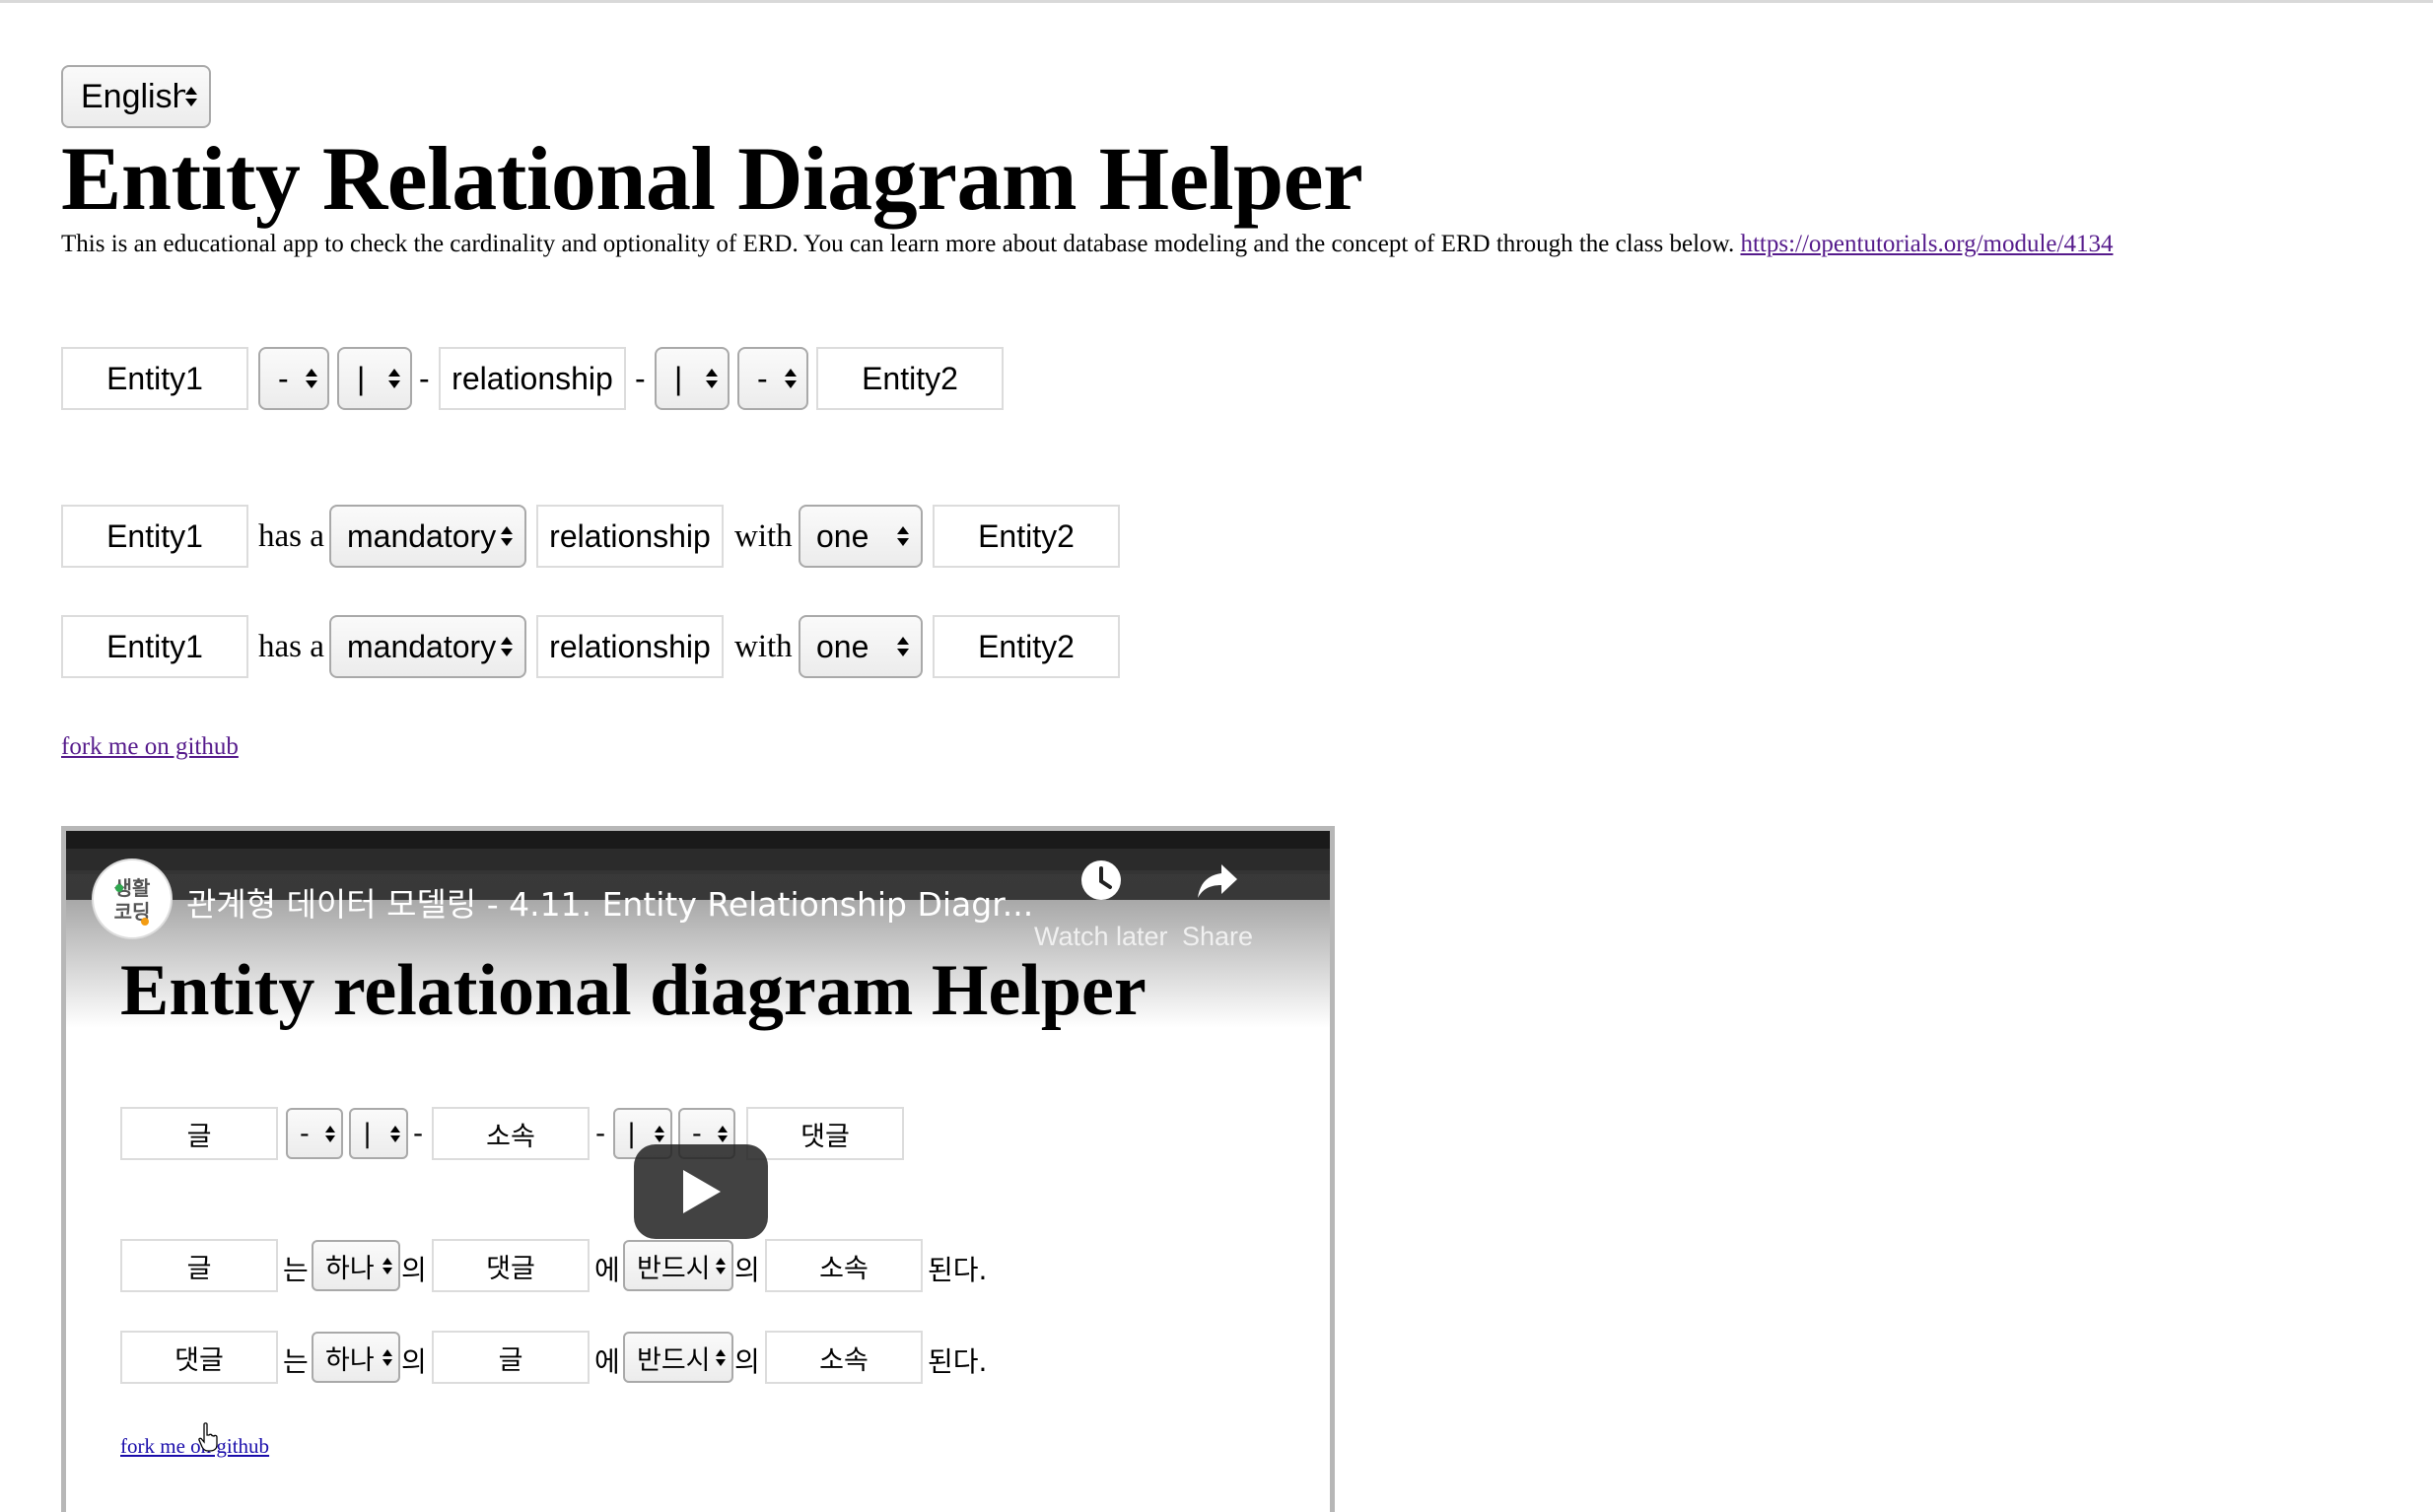 The height and width of the screenshot is (1512, 2433). I want to click on play-button, so click(701, 1191).